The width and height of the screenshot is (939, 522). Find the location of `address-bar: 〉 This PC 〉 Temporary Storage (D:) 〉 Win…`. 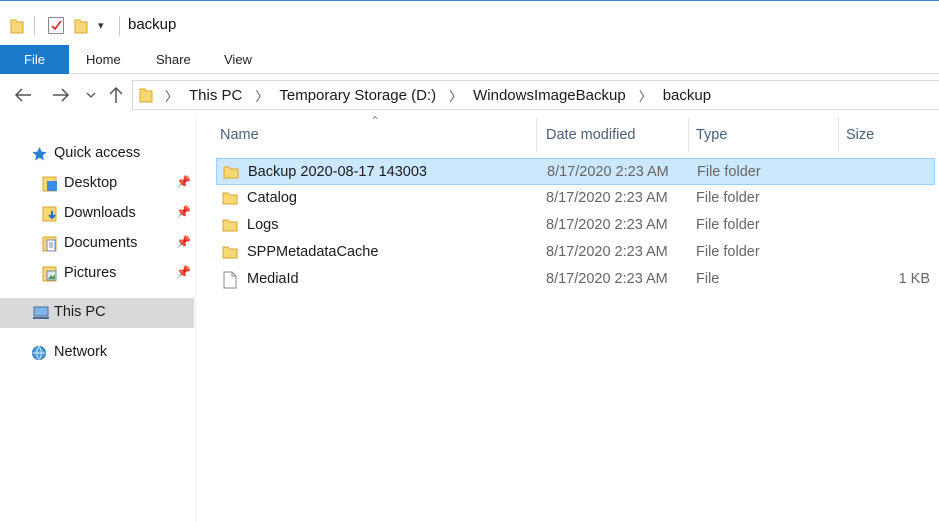

address-bar: 〉 This PC 〉 Temporary Storage (D:) 〉 Win… is located at coordinates (535, 95).